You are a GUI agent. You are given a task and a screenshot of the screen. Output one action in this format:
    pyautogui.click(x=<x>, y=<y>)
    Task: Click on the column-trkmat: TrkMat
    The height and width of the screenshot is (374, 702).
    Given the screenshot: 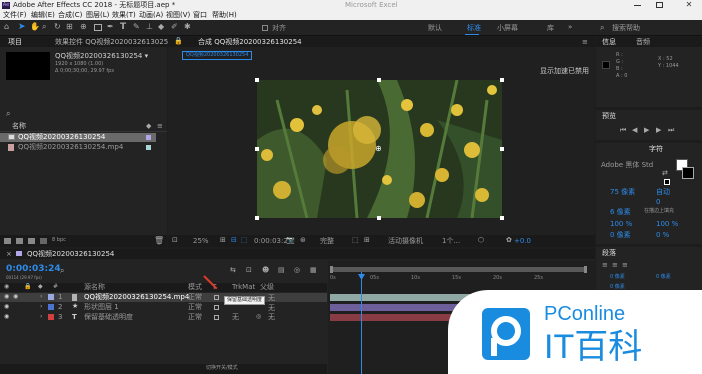 What is the action you would take?
    pyautogui.click(x=243, y=287)
    